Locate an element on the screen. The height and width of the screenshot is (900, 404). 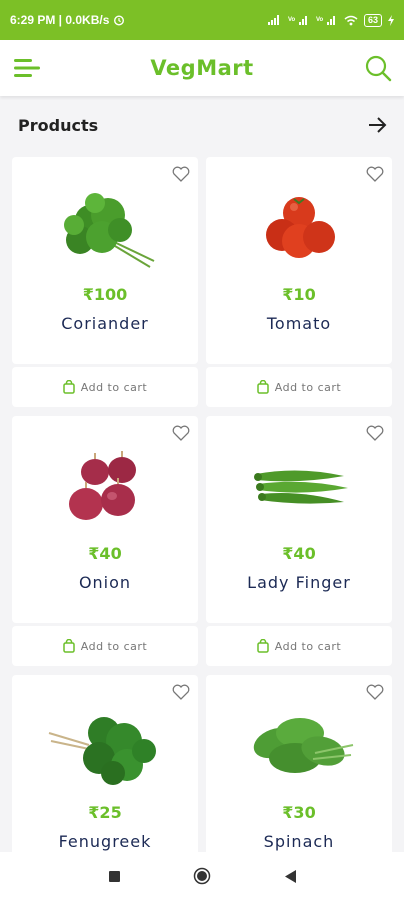
app-bar: VegMart is located at coordinates (202, 68).